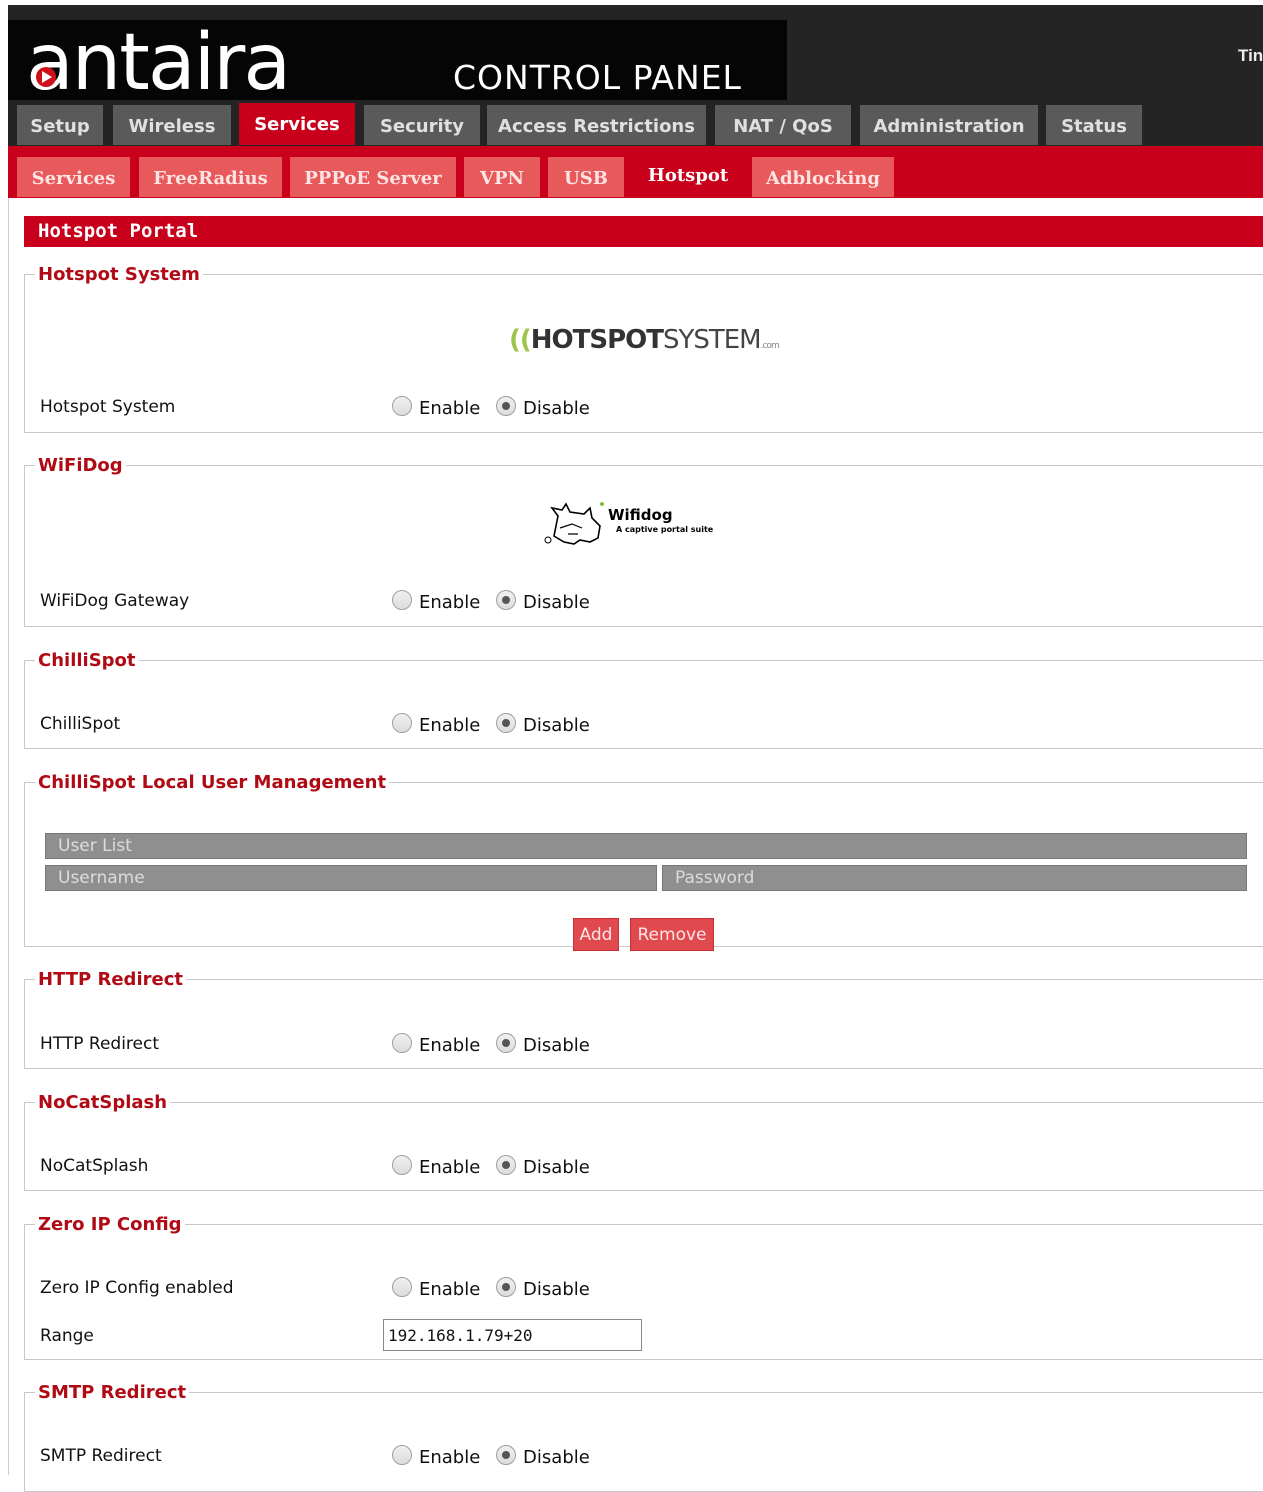 Image resolution: width=1263 pixels, height=1492 pixels. Describe the element at coordinates (506, 1287) in the screenshot. I see `zero-ip-disable-radio` at that location.